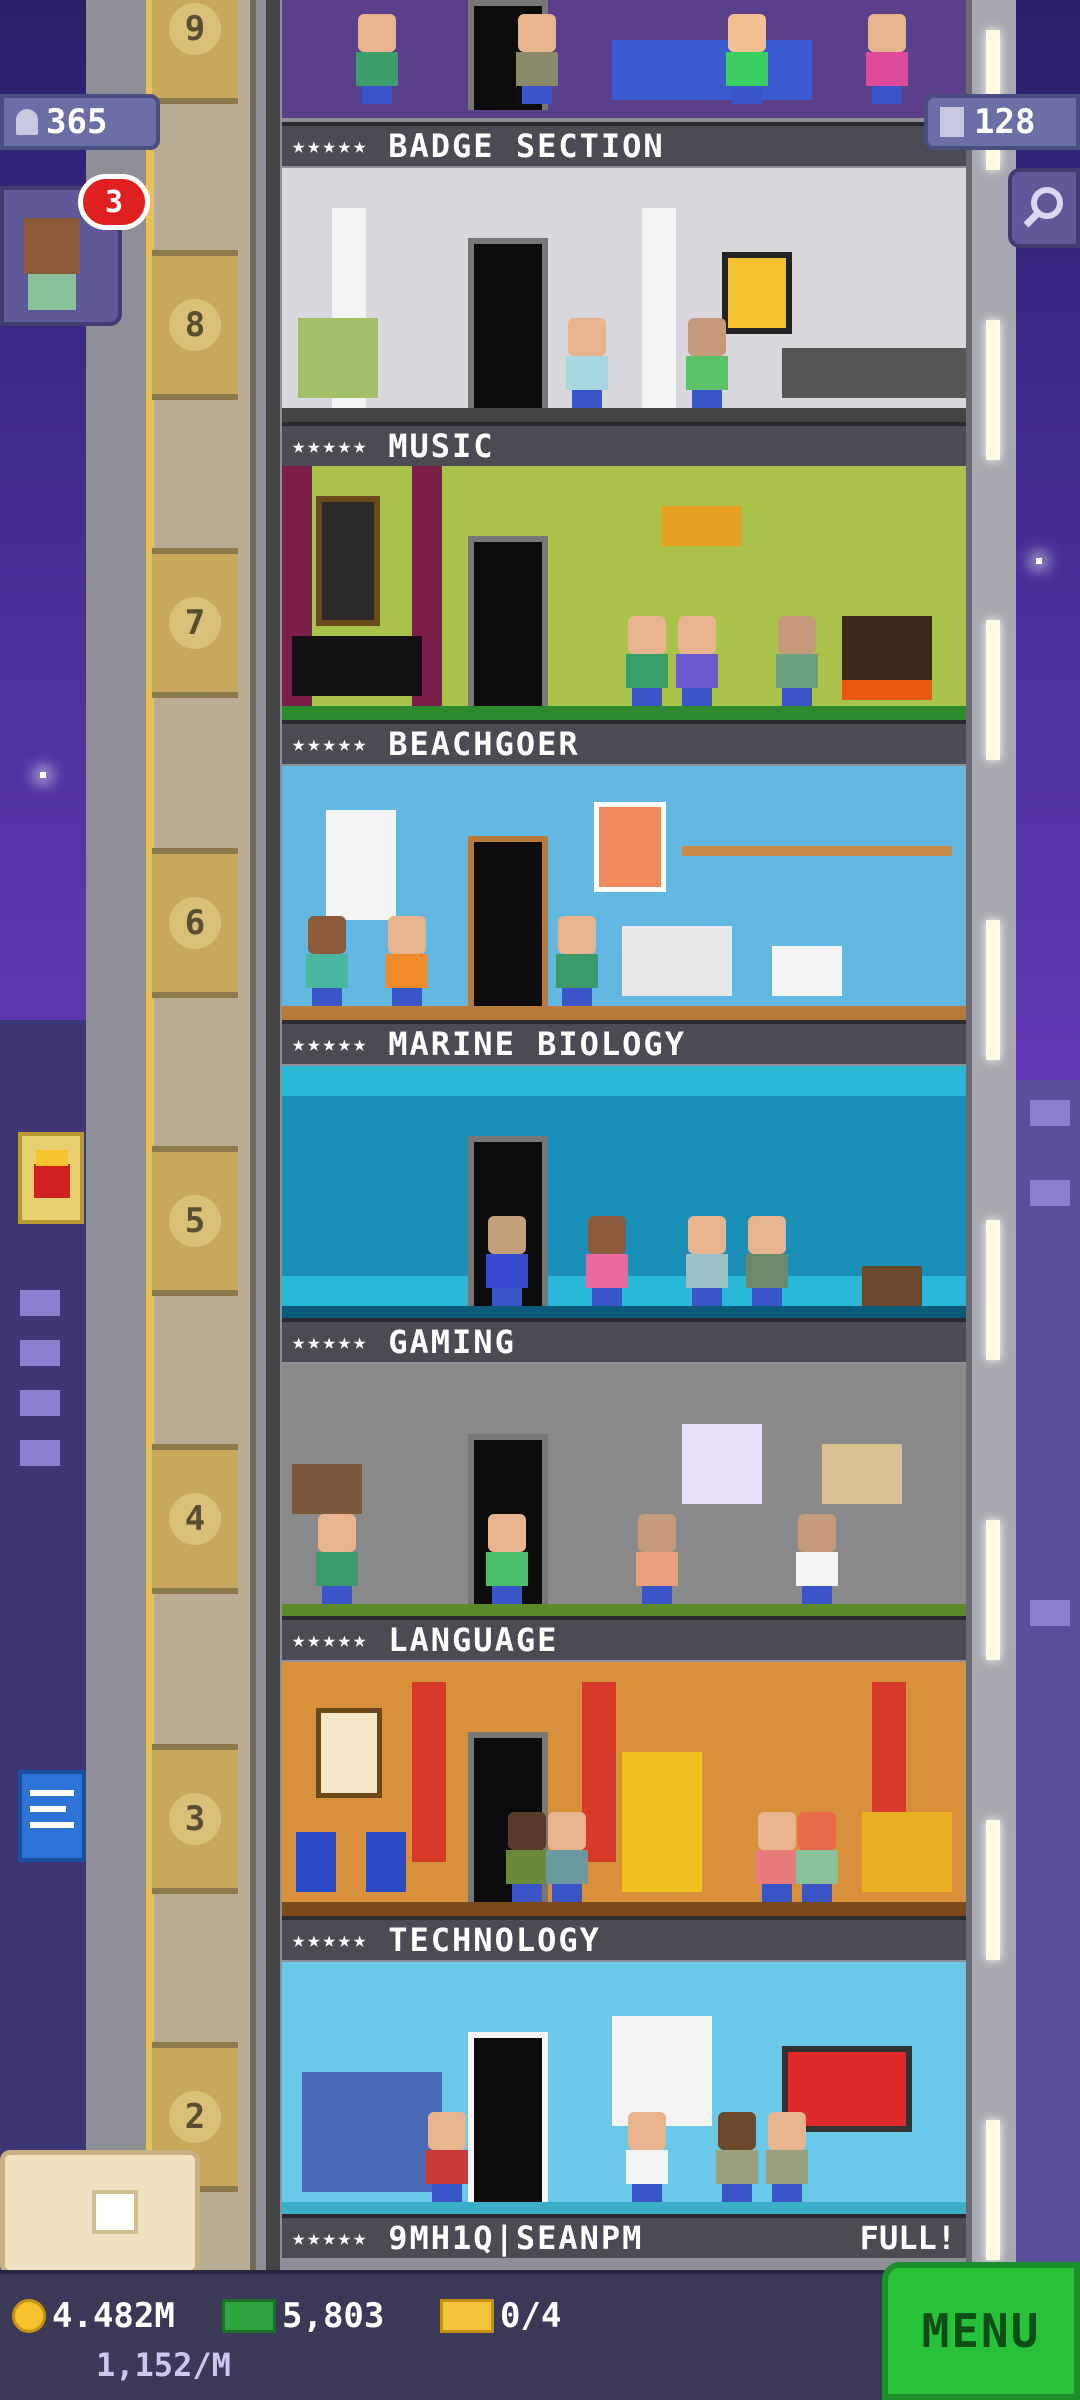 This screenshot has height=2400, width=1080. Describe the element at coordinates (249, 2316) in the screenshot. I see `tower-bux-icon` at that location.